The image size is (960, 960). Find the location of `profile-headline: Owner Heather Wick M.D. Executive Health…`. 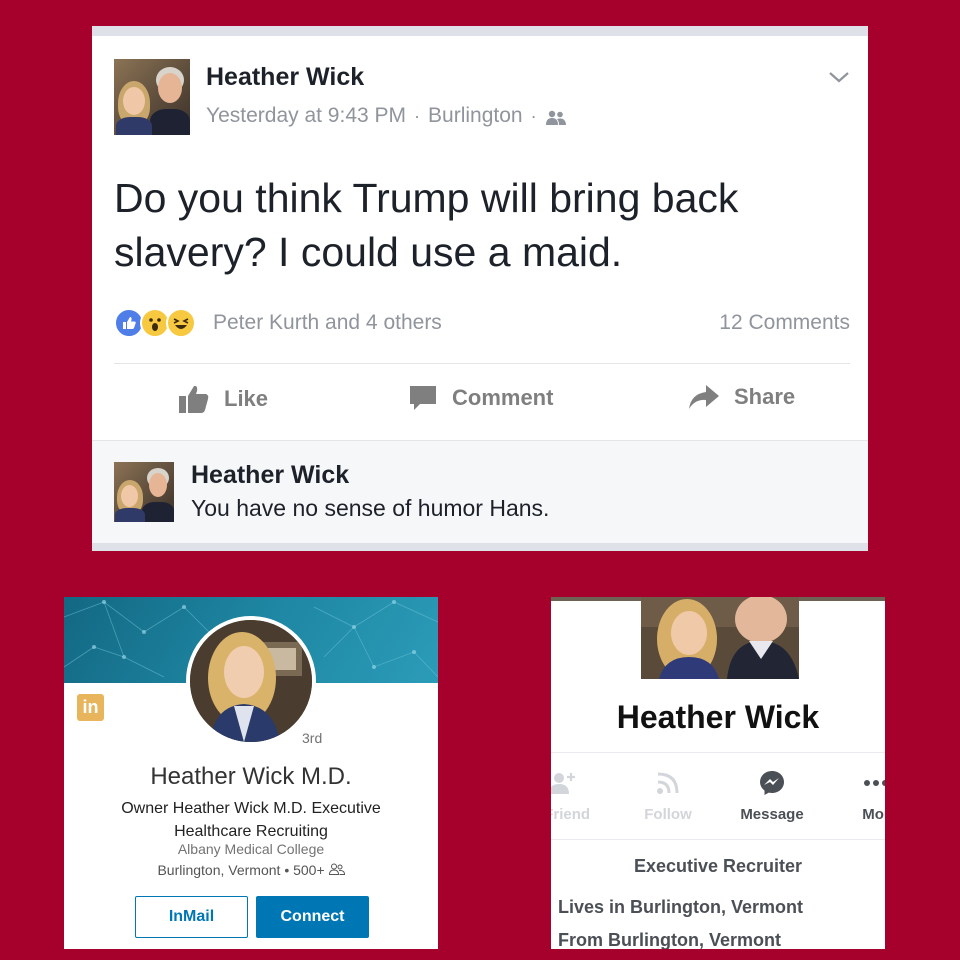

profile-headline: Owner Heather Wick M.D. Executive Health… is located at coordinates (251, 820).